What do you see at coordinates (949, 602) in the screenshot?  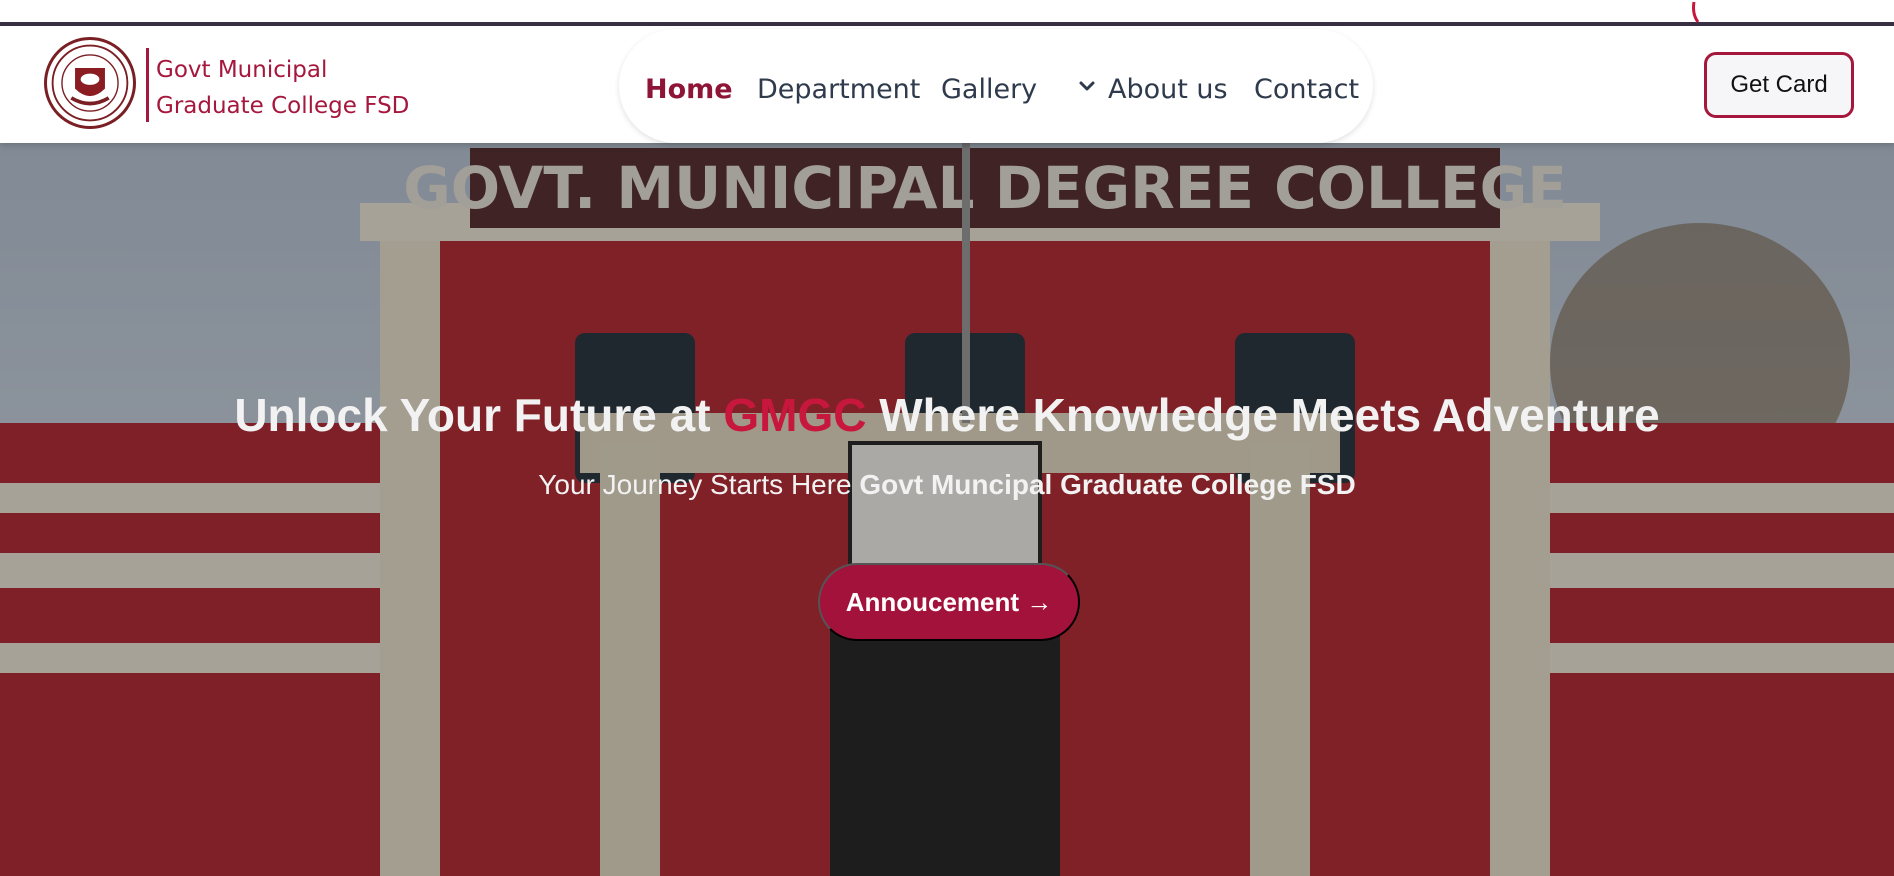 I see `announcement-button: Annoucement →` at bounding box center [949, 602].